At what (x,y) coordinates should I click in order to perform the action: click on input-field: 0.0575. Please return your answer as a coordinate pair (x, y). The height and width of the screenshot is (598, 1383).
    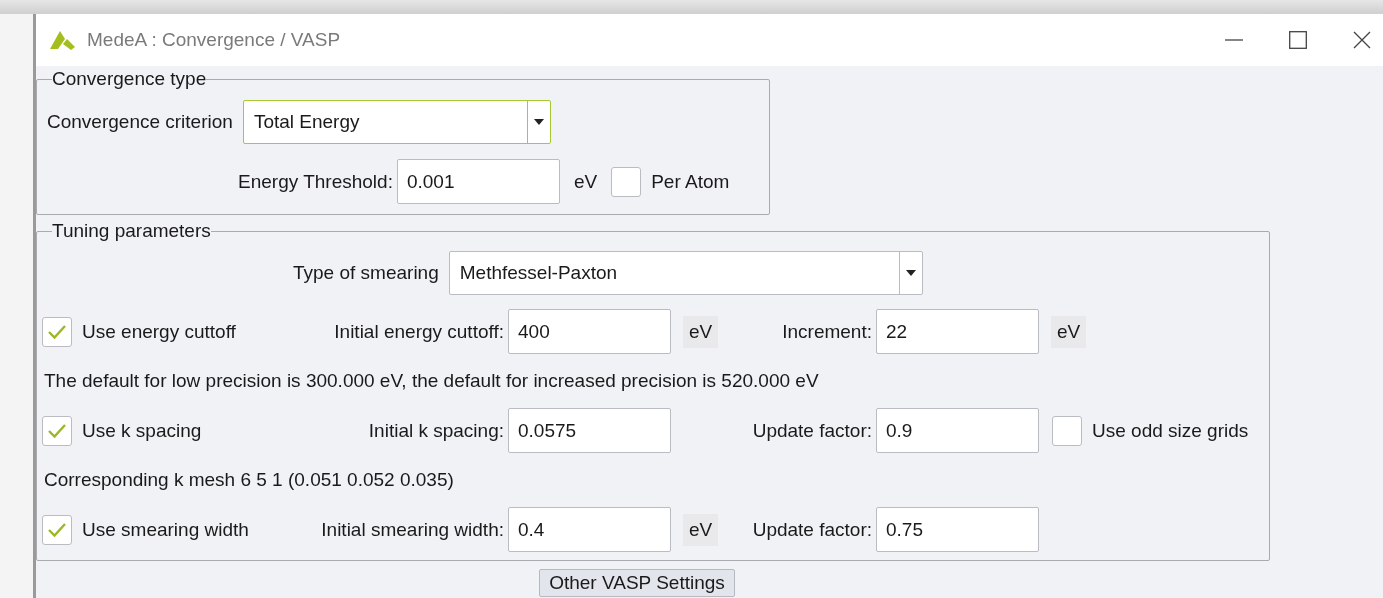
    Looking at the image, I should click on (589, 430).